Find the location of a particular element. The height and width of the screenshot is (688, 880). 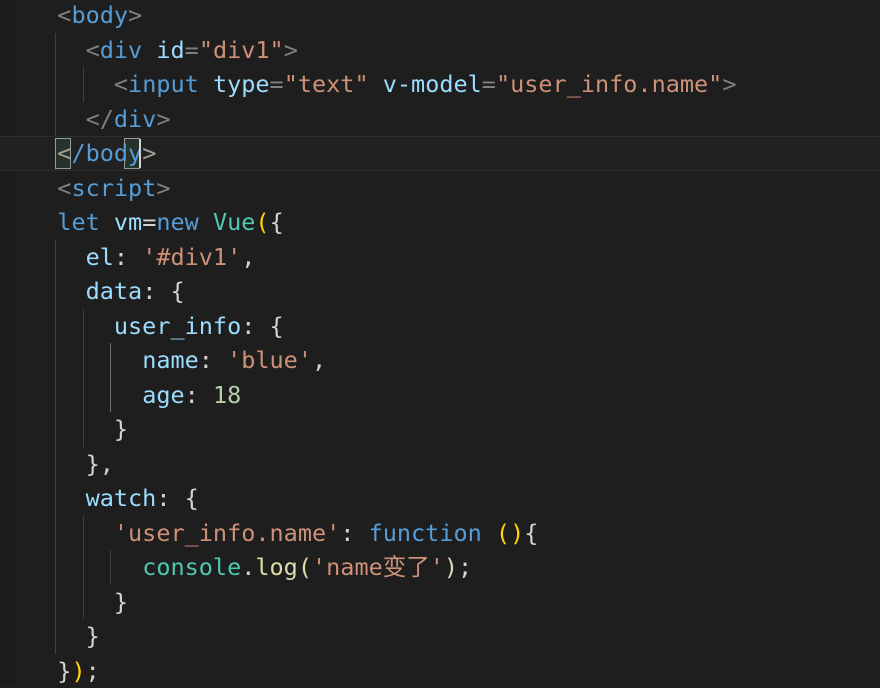

token-punct: }, is located at coordinates (100, 464).